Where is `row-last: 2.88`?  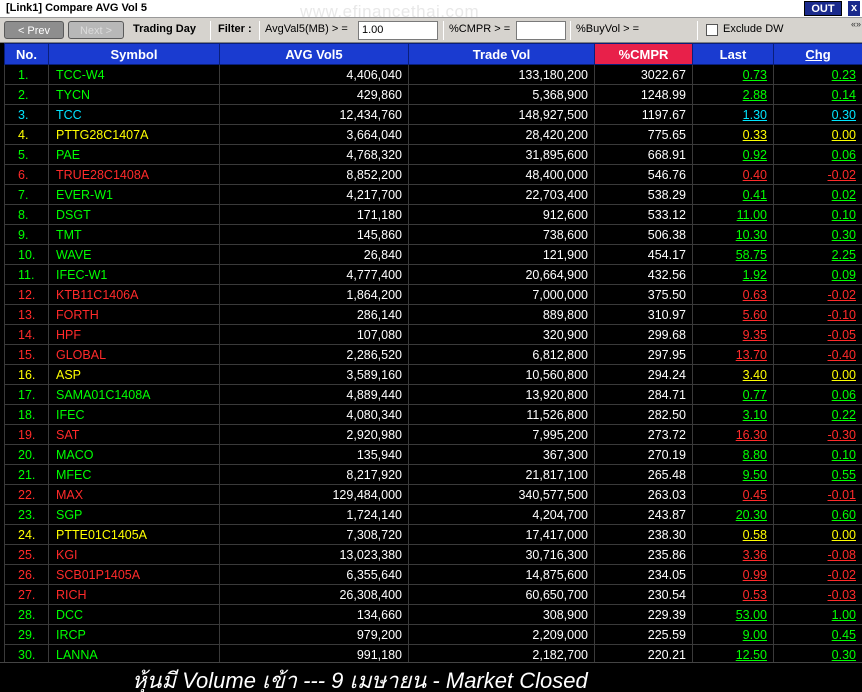 row-last: 2.88 is located at coordinates (733, 94).